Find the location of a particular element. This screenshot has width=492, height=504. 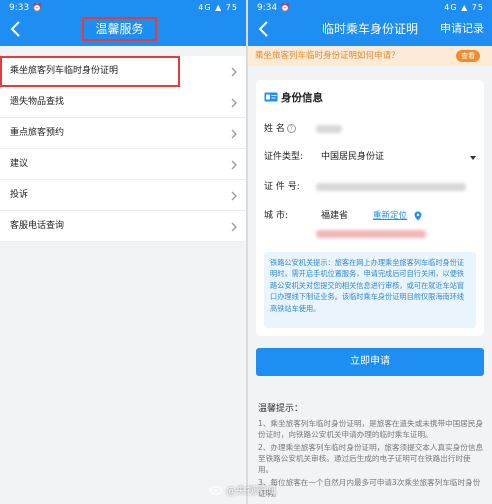

status-time: 9:34 ⏰ is located at coordinates (273, 8).